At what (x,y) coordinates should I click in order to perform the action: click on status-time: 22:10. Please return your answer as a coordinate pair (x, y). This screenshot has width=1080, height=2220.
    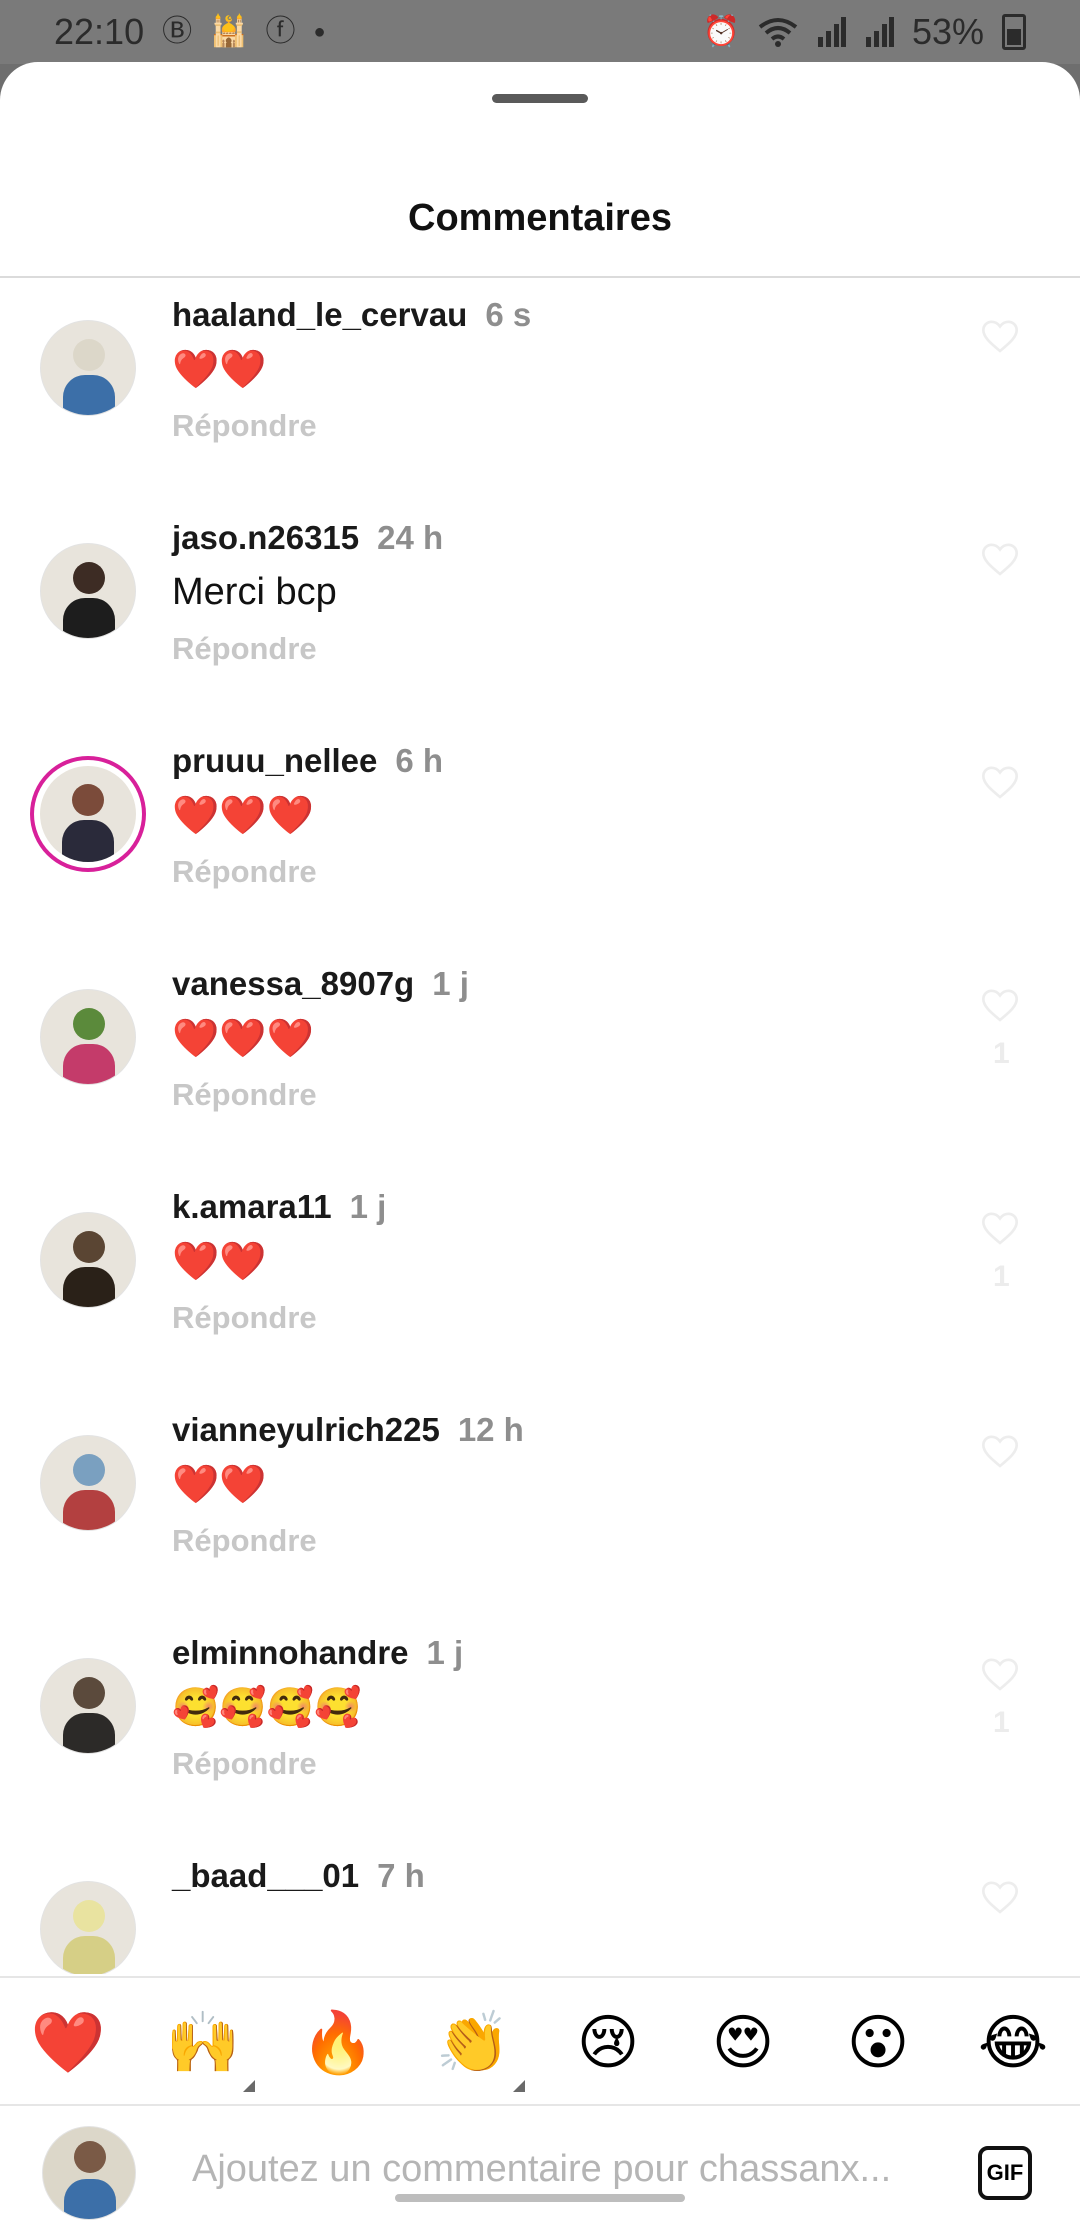
    Looking at the image, I should click on (99, 31).